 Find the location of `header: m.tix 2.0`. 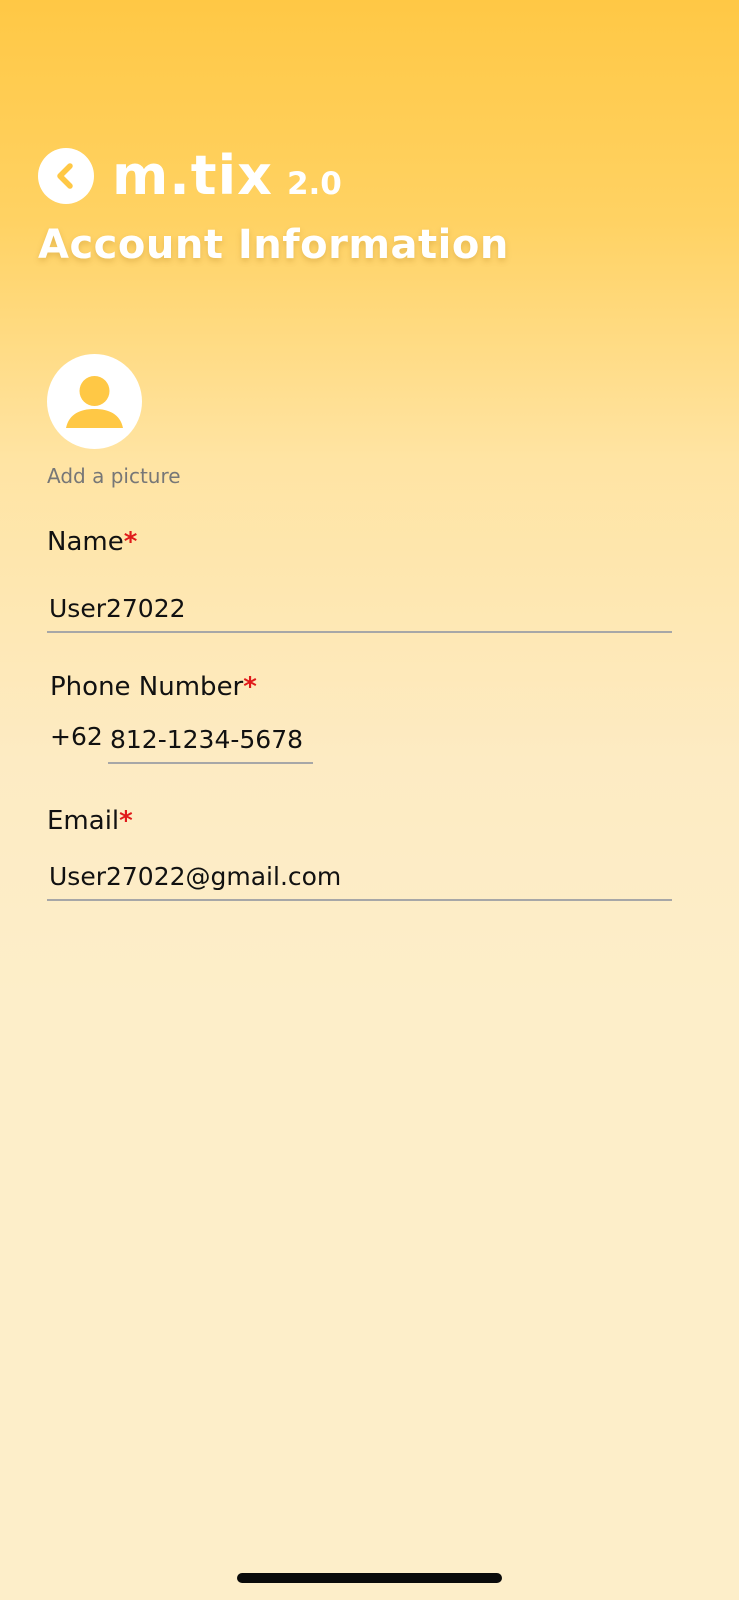

header: m.tix 2.0 is located at coordinates (190, 176).